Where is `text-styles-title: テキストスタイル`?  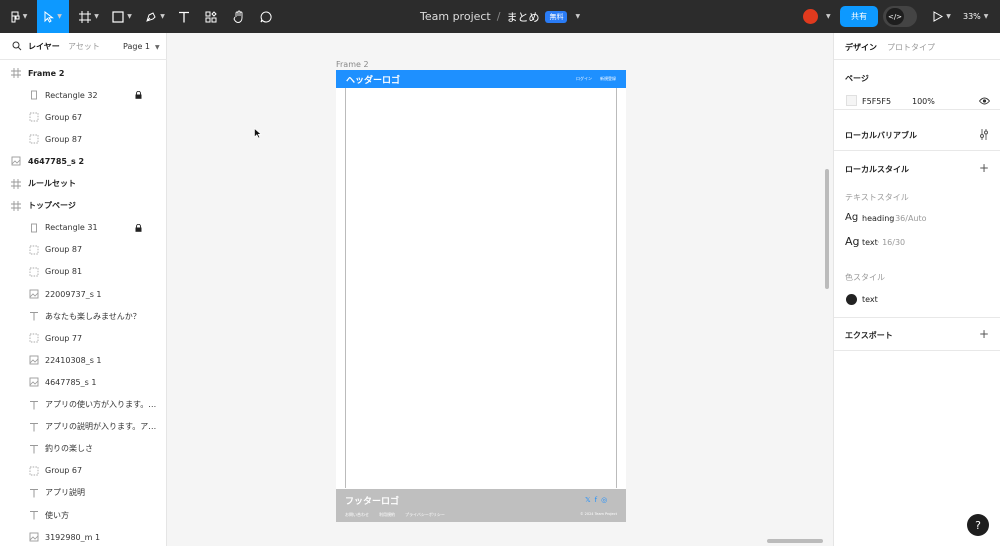 text-styles-title: テキストスタイル is located at coordinates (877, 197).